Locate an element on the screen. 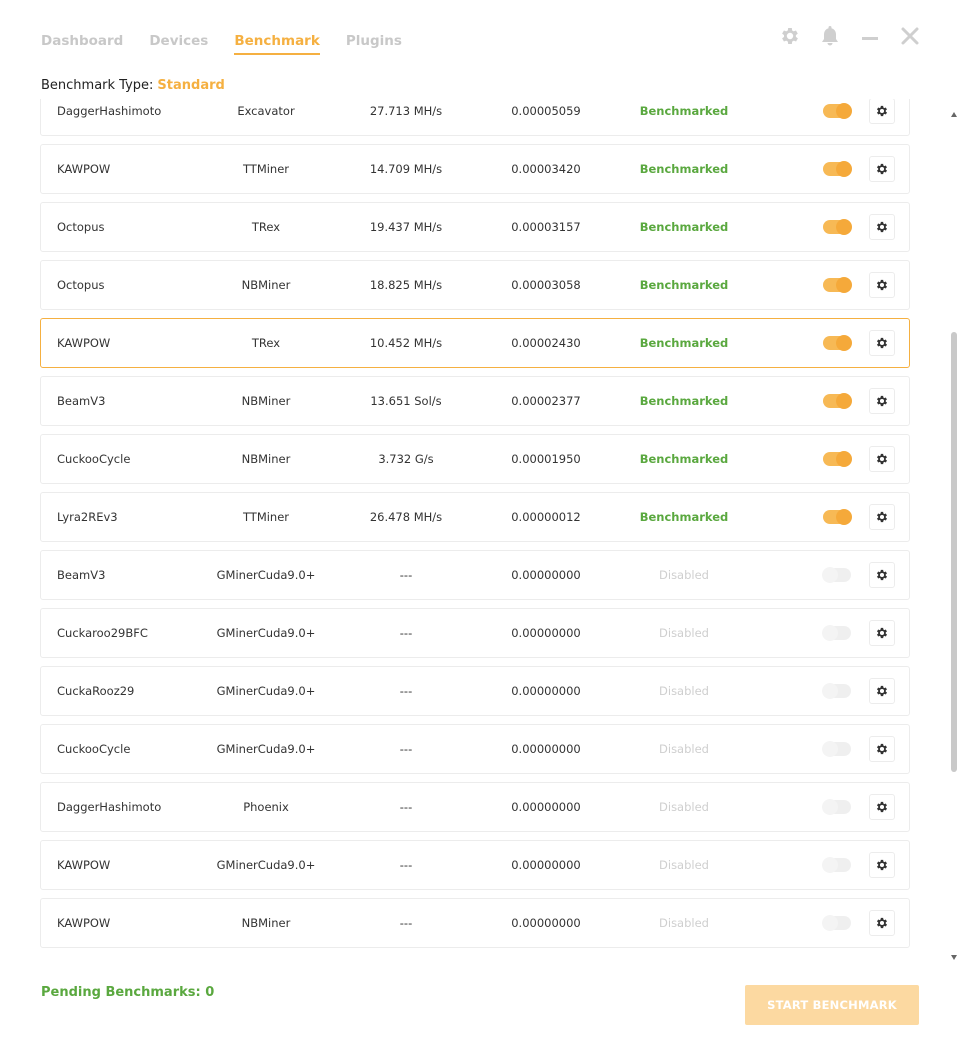 This screenshot has width=960, height=1050. algorithm-name: KAWPOW is located at coordinates (84, 343).